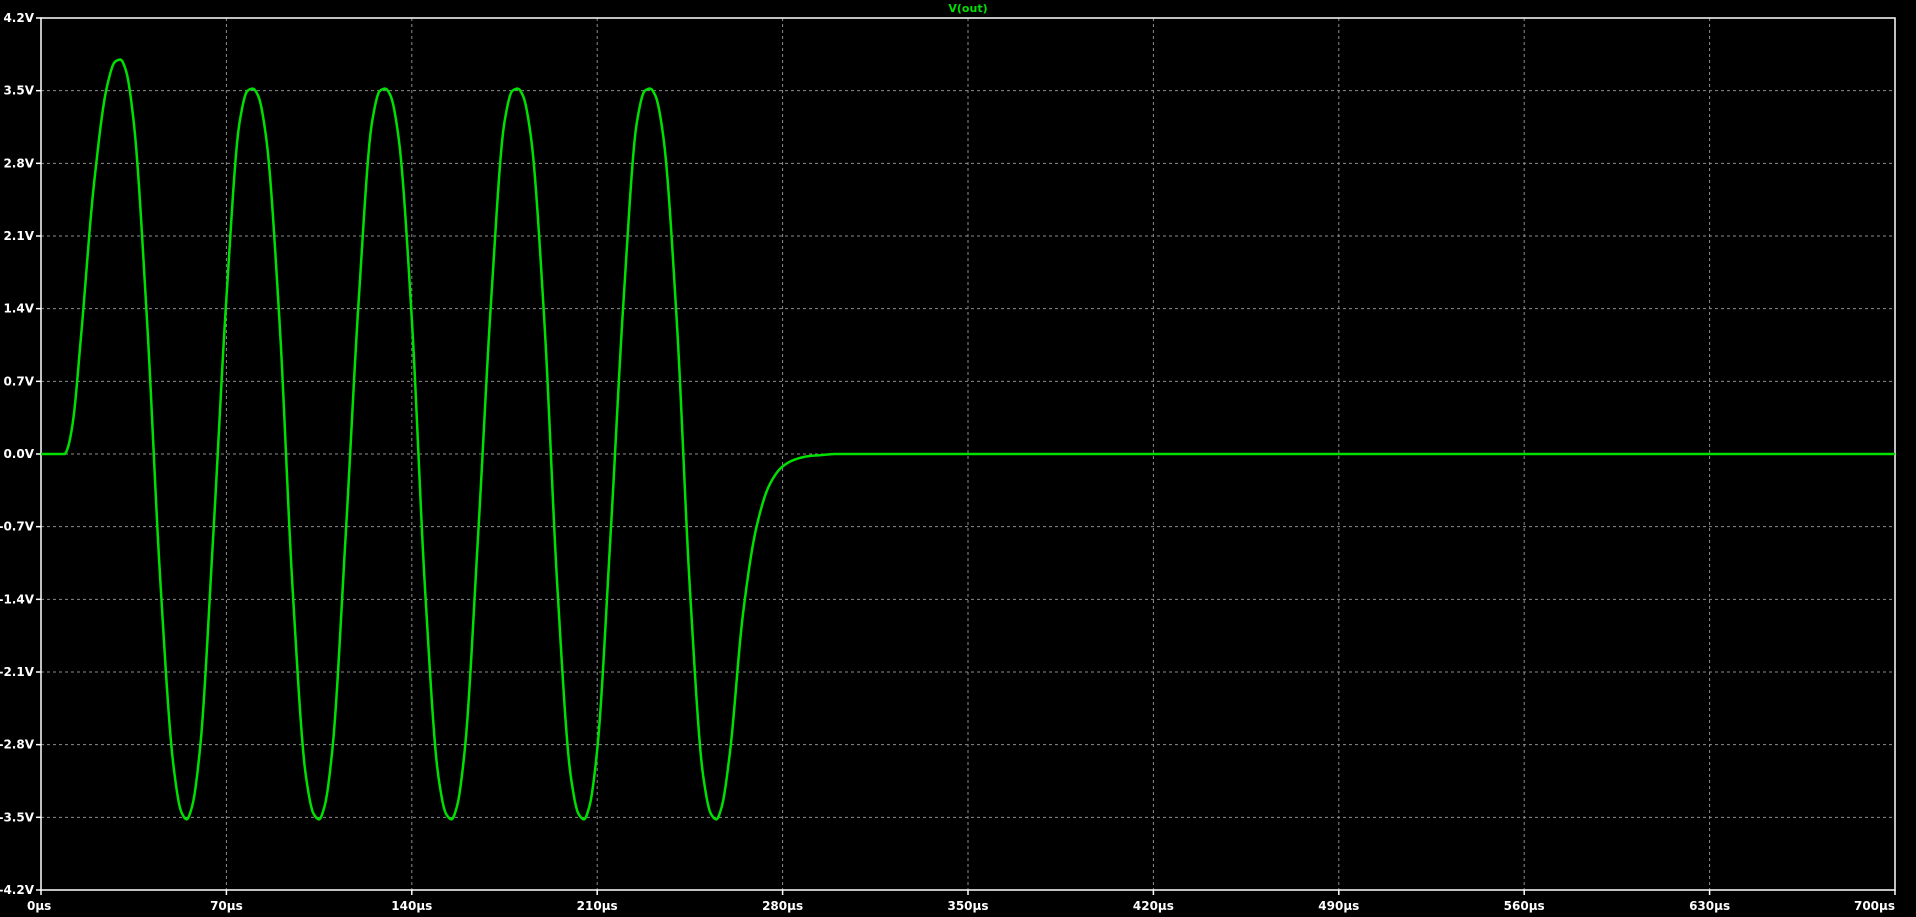 The image size is (1916, 917). I want to click on y-tick-label: 1.4V, so click(18, 309).